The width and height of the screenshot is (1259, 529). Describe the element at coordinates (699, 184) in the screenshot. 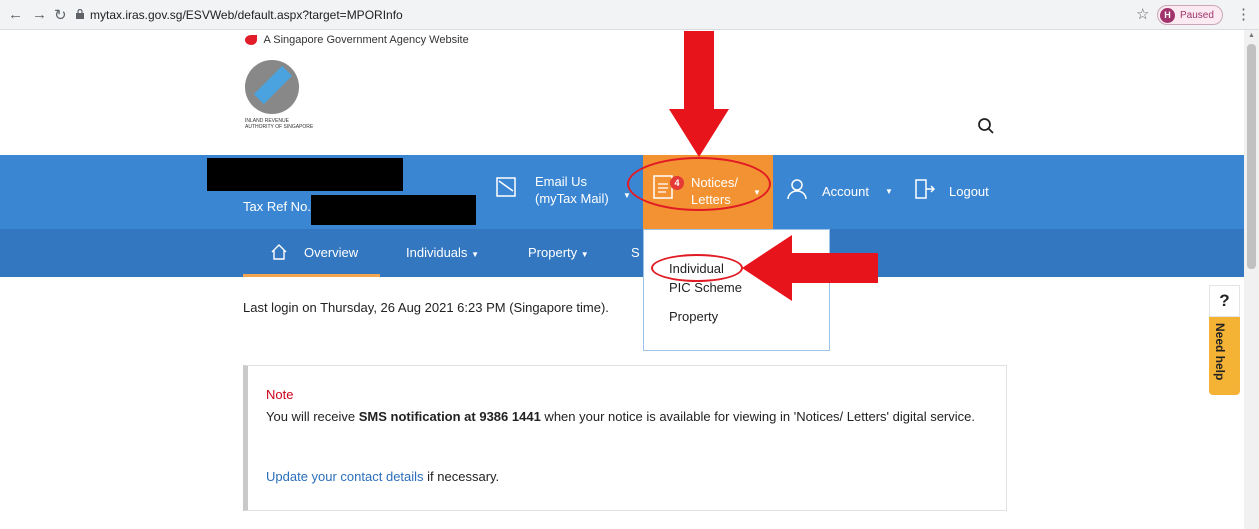

I see `annotation-oval-notices` at that location.